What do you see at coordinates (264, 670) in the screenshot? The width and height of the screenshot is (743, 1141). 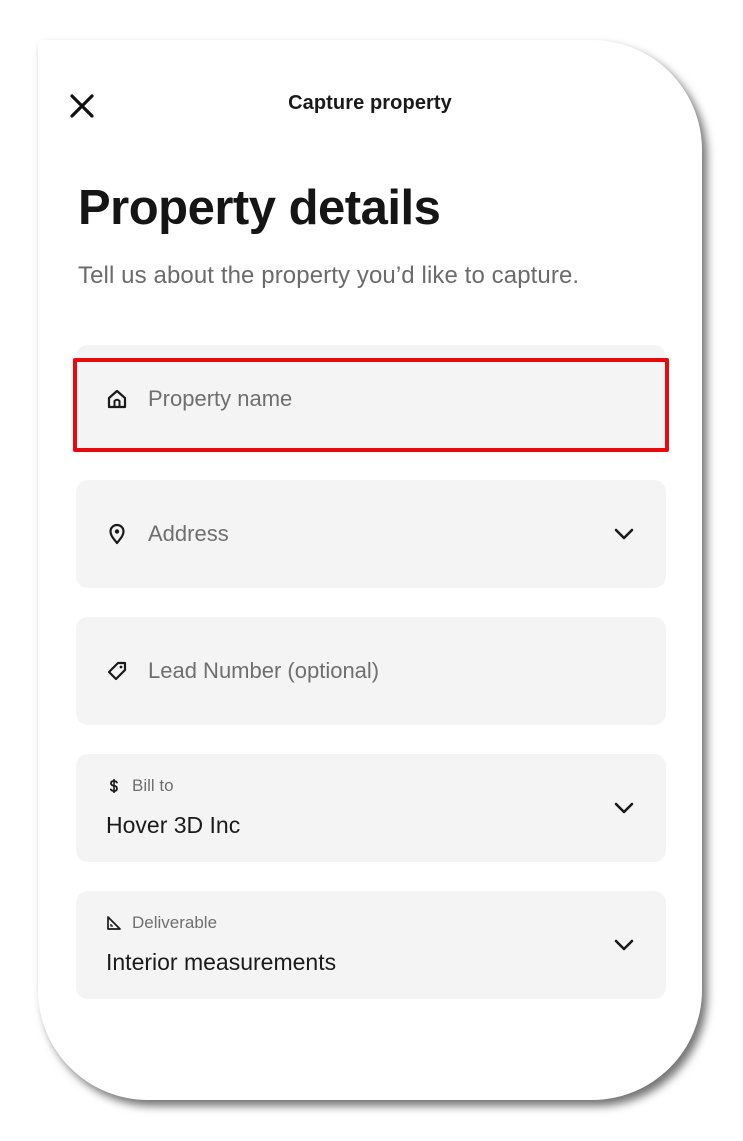 I see `lead-number-placeholder: Lead Number (optional)` at bounding box center [264, 670].